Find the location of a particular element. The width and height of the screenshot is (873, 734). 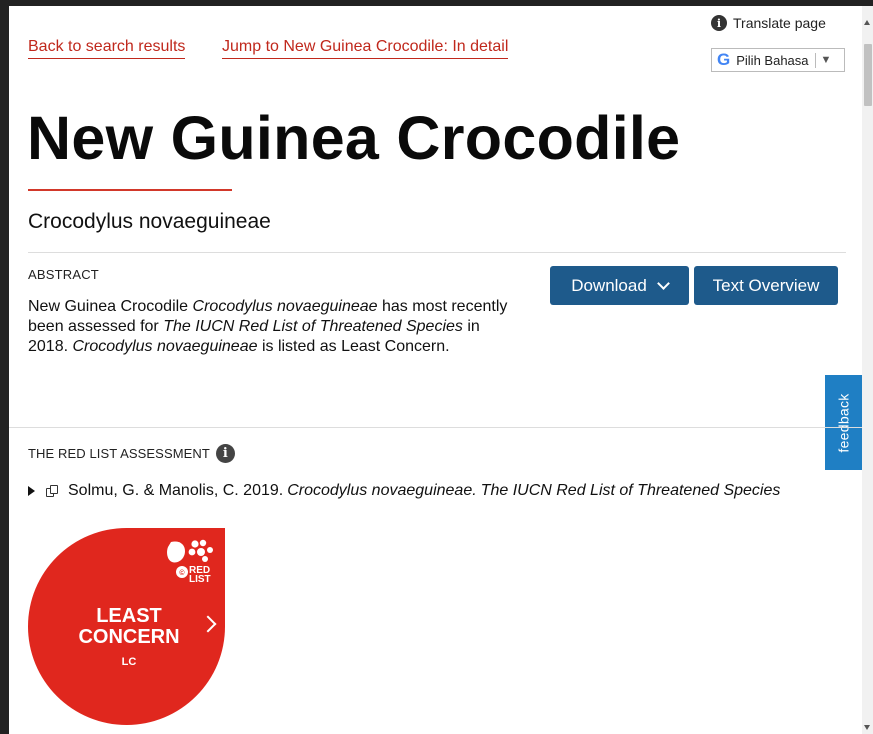

chevron-right-icon is located at coordinates (208, 624).